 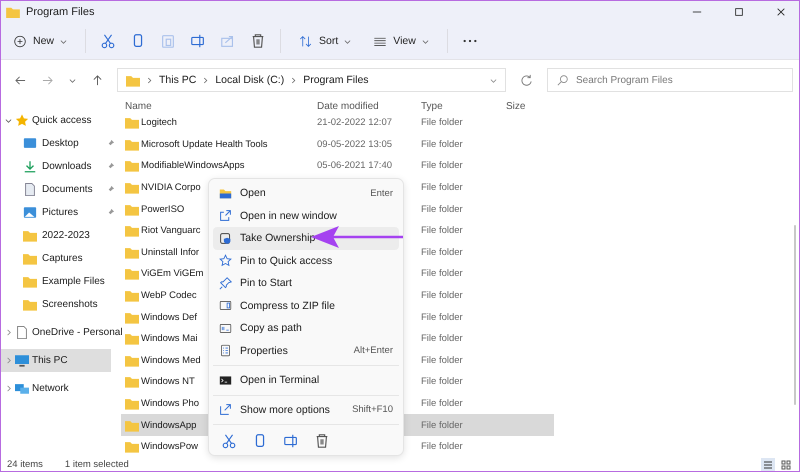 I want to click on sidebar-item: Desktop, so click(x=61, y=143).